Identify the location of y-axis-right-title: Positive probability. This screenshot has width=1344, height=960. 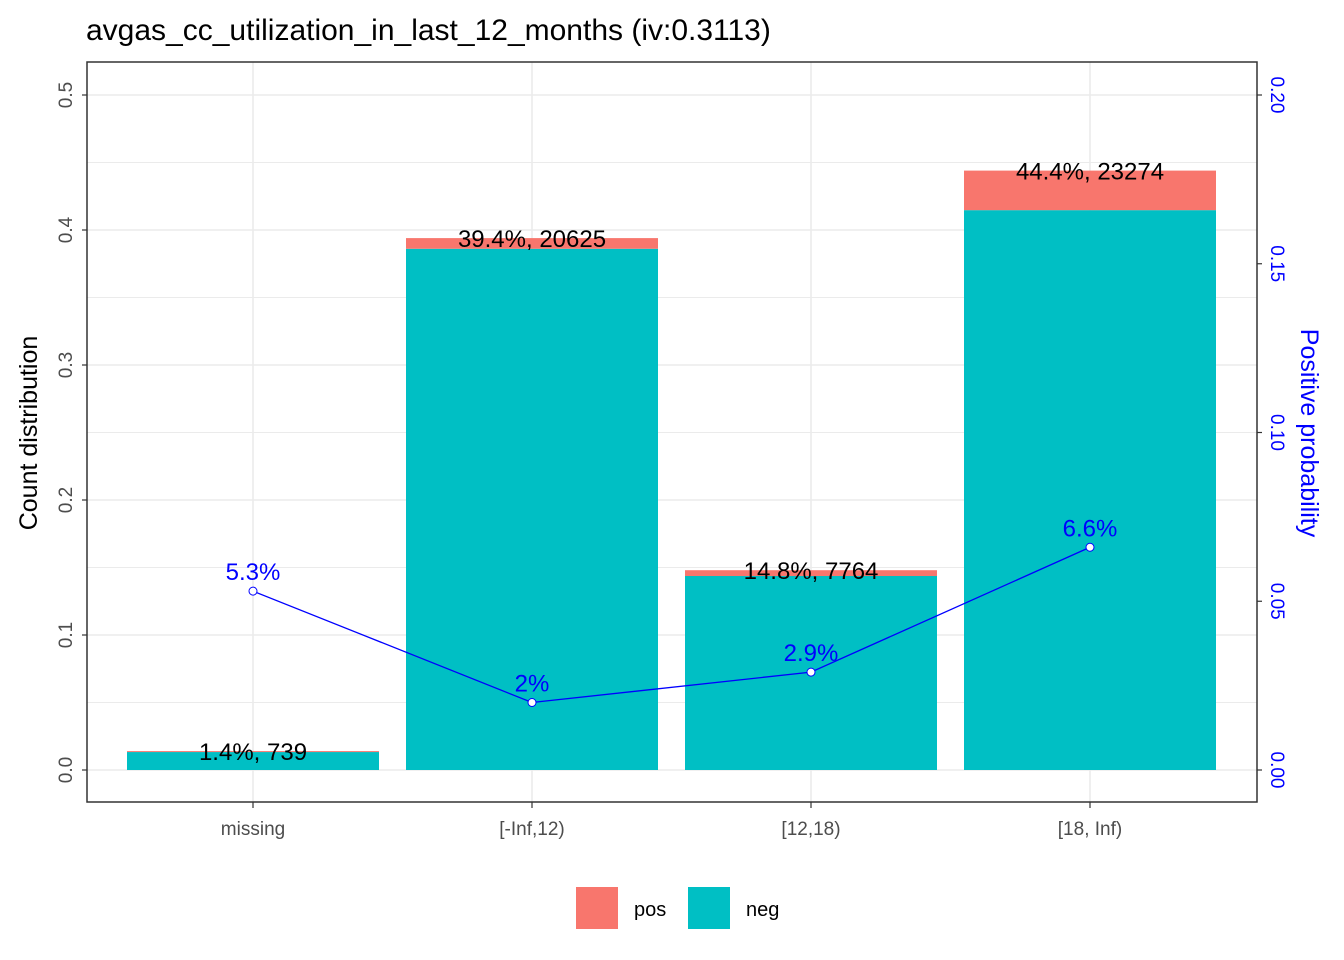
(1309, 433).